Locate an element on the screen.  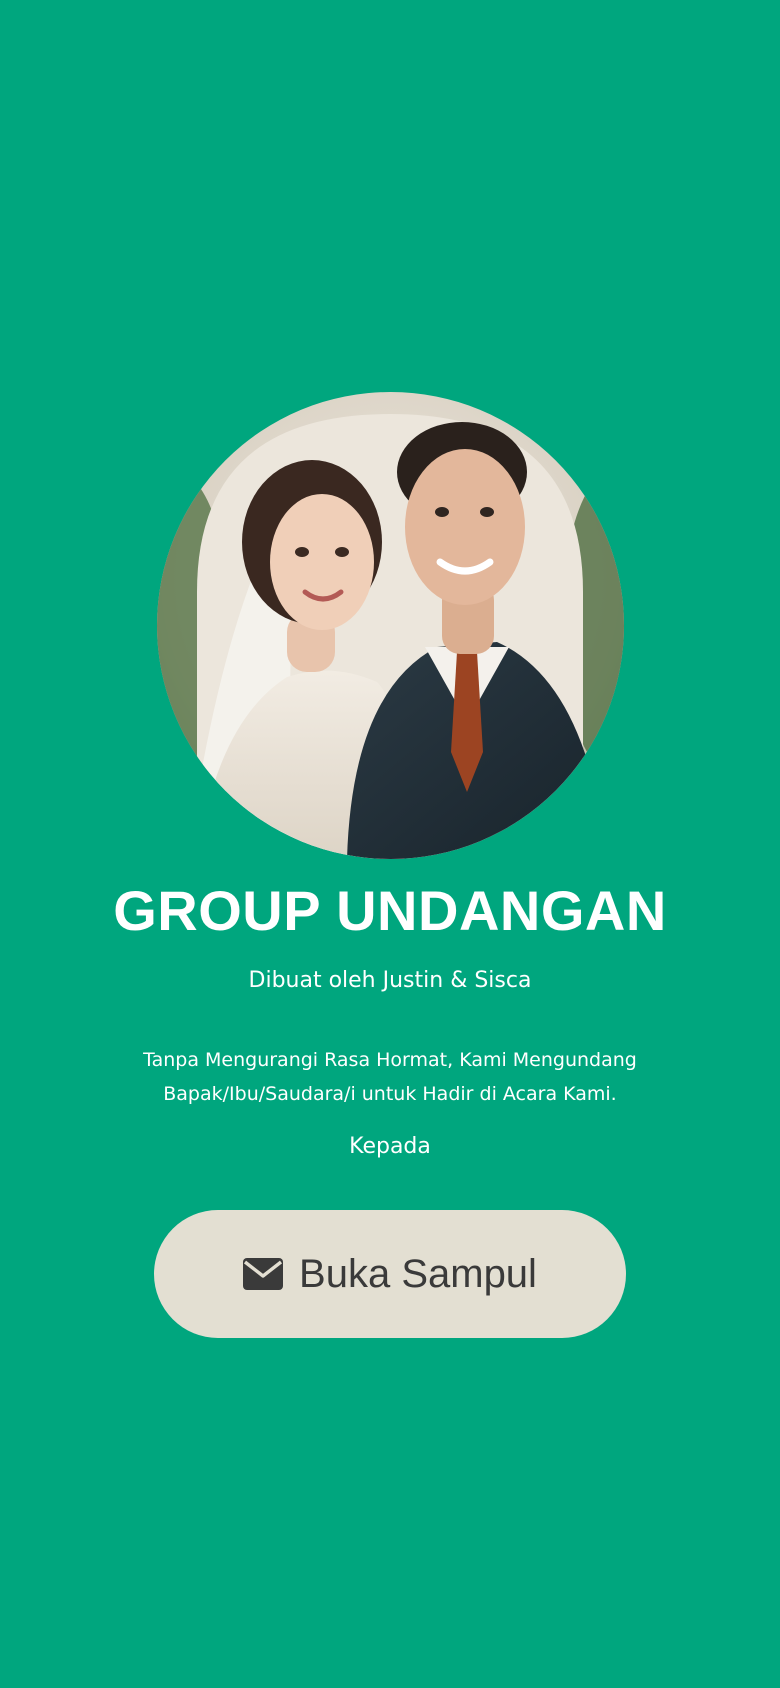
open-invitation-label: Buka Sampul is located at coordinates (418, 1274).